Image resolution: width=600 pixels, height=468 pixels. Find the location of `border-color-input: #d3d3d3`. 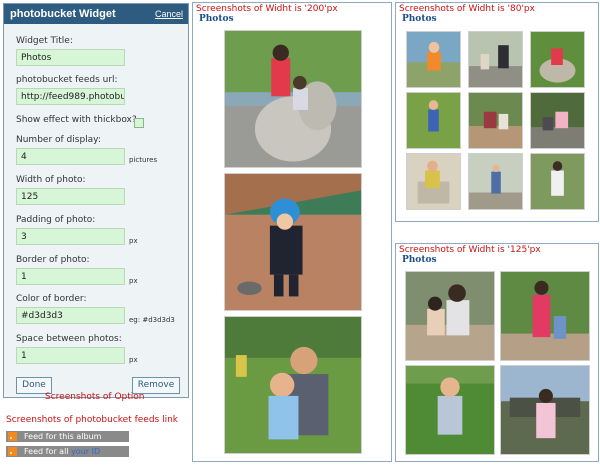

border-color-input: #d3d3d3 is located at coordinates (70, 315).